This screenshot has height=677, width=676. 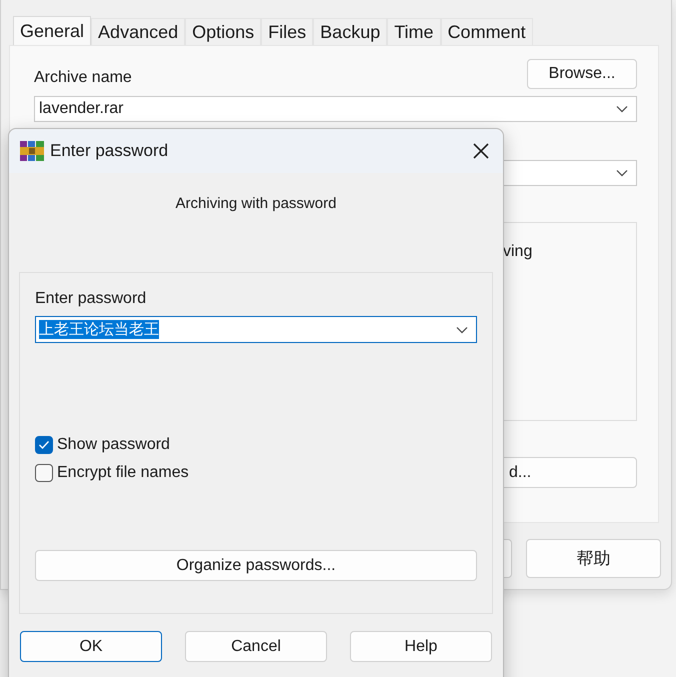 What do you see at coordinates (223, 31) in the screenshot?
I see `tab: Options` at bounding box center [223, 31].